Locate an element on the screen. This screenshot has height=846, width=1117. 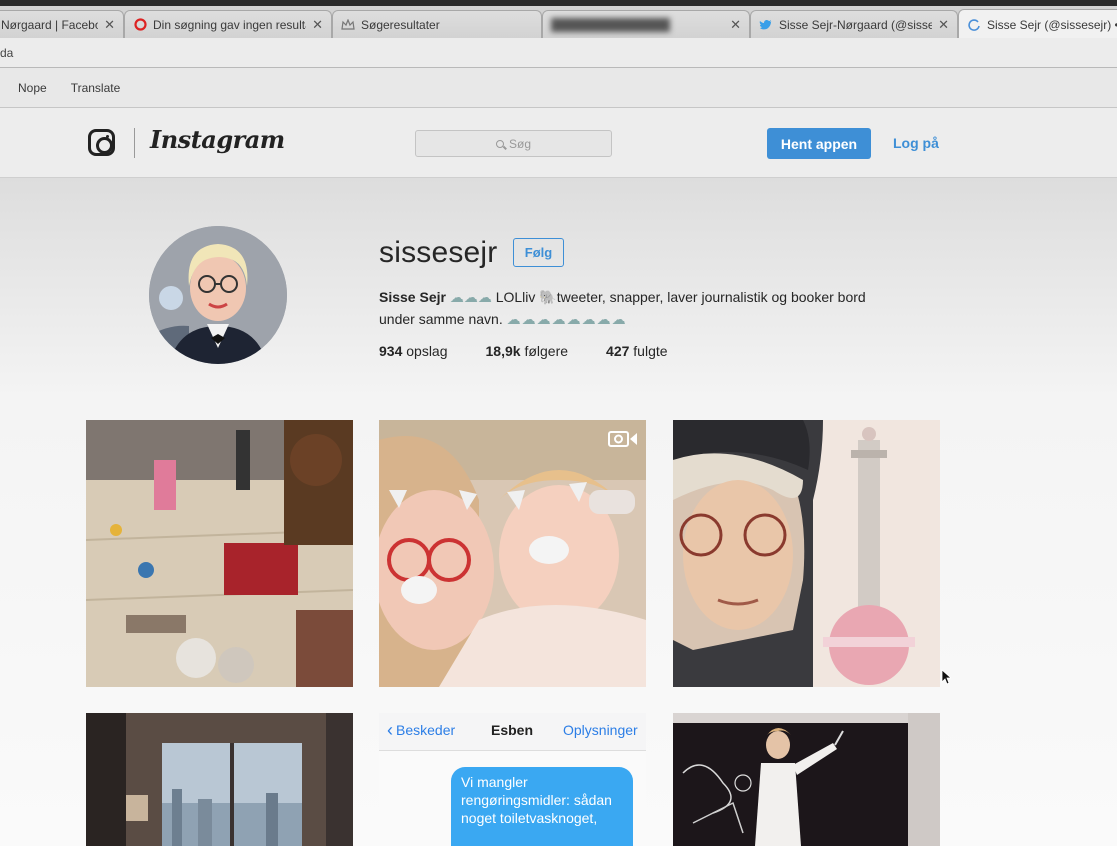
search-placeholder: Søg is located at coordinates (519, 143).